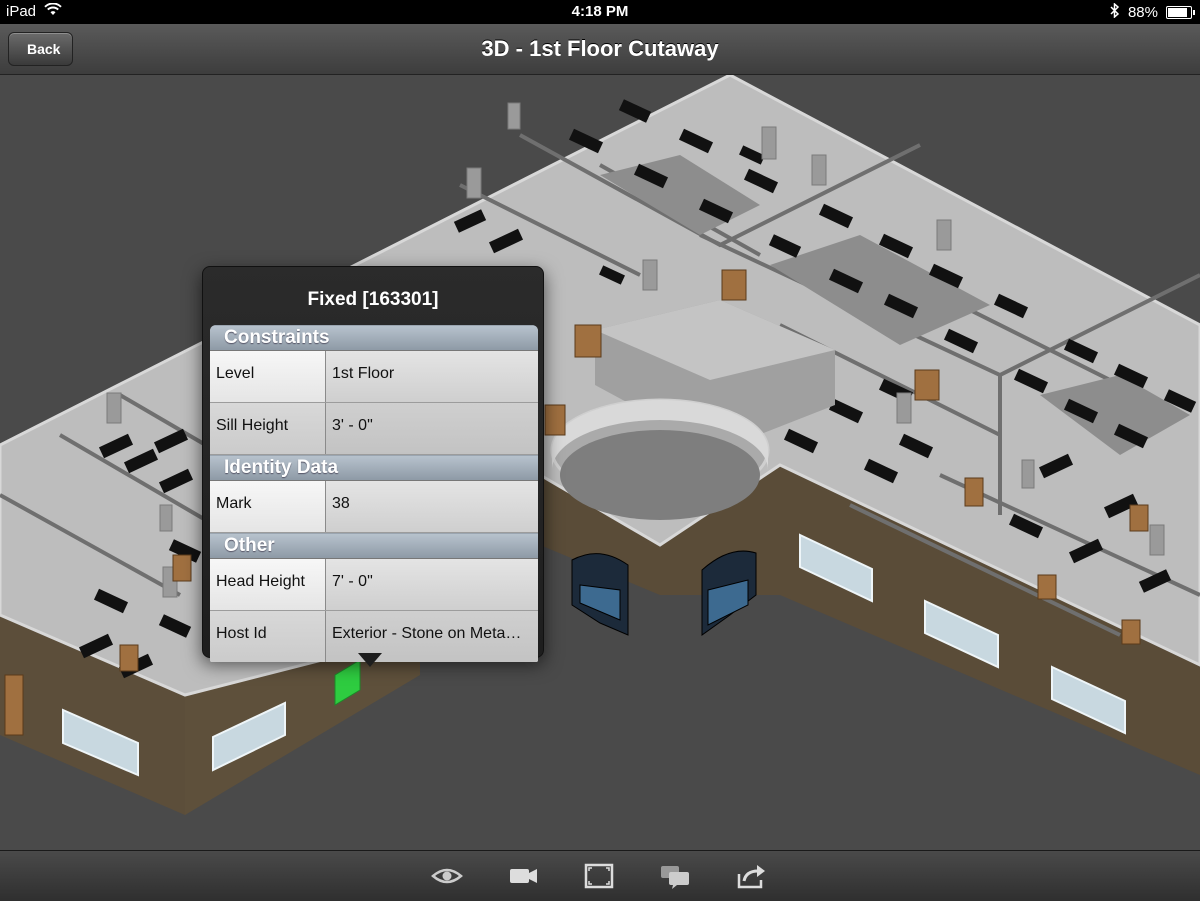 The width and height of the screenshot is (1200, 901). What do you see at coordinates (268, 506) in the screenshot?
I see `property-label: Mark` at bounding box center [268, 506].